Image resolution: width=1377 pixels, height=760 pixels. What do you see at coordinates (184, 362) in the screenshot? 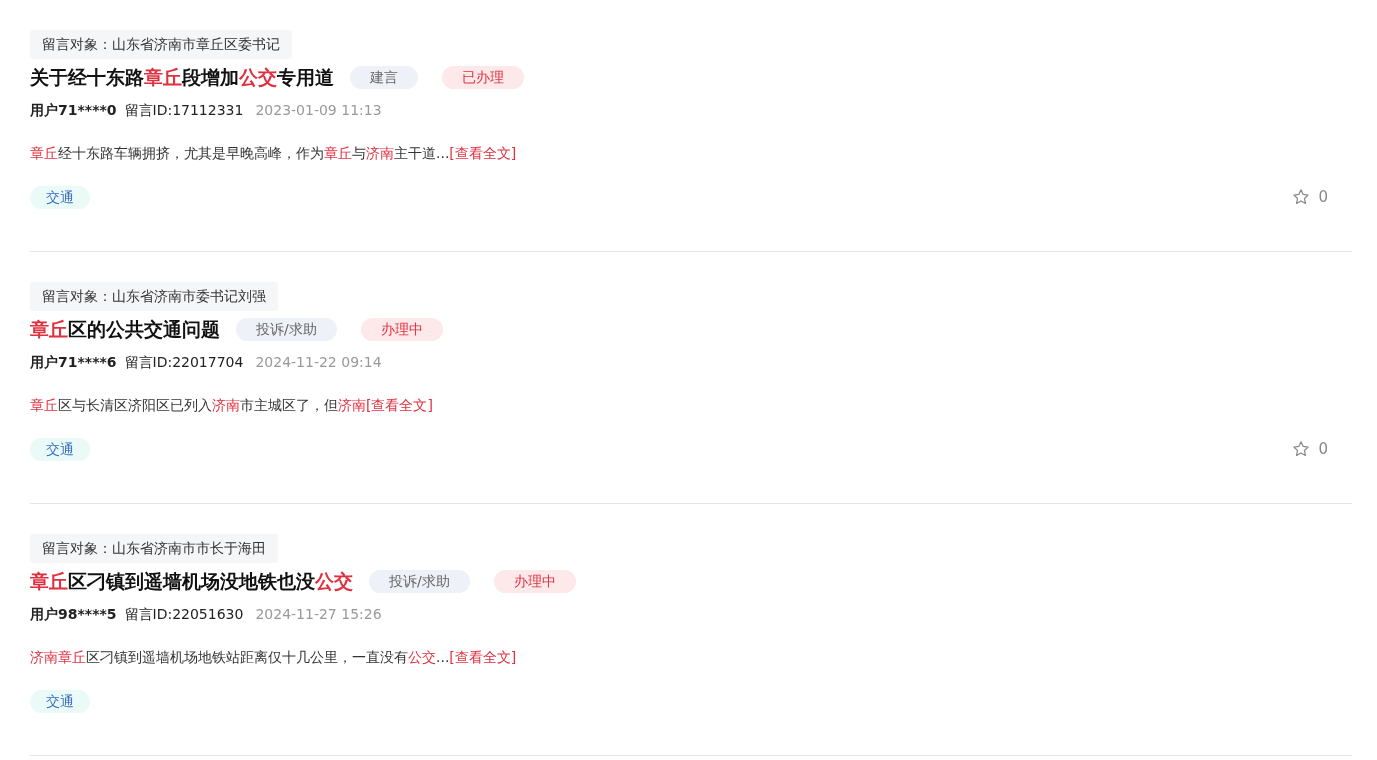
I see `message-id: 留言ID:22017704` at bounding box center [184, 362].